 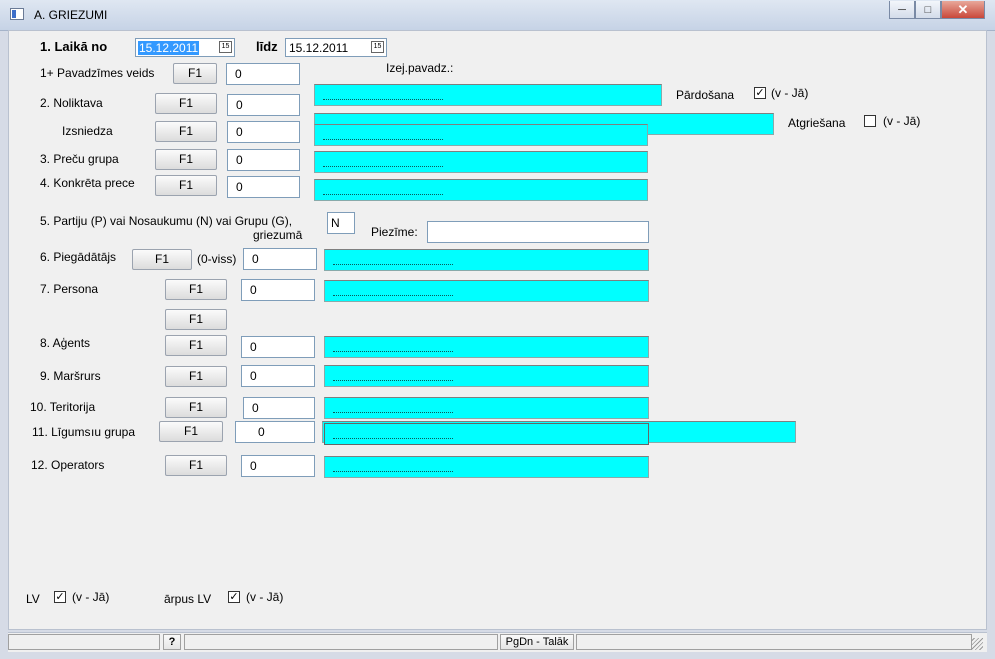 I want to click on atgriesana-label: Atgriešana, so click(x=817, y=123).